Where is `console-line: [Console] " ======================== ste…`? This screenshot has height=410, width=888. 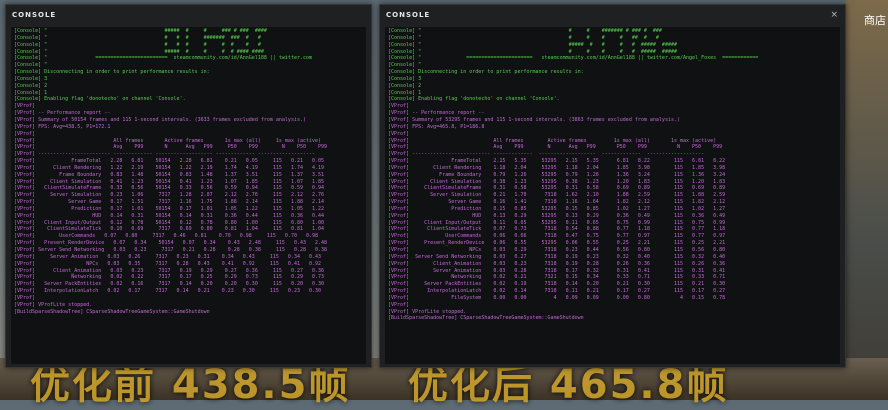
console-line: [Console] " ======================== ste… is located at coordinates (163, 58).